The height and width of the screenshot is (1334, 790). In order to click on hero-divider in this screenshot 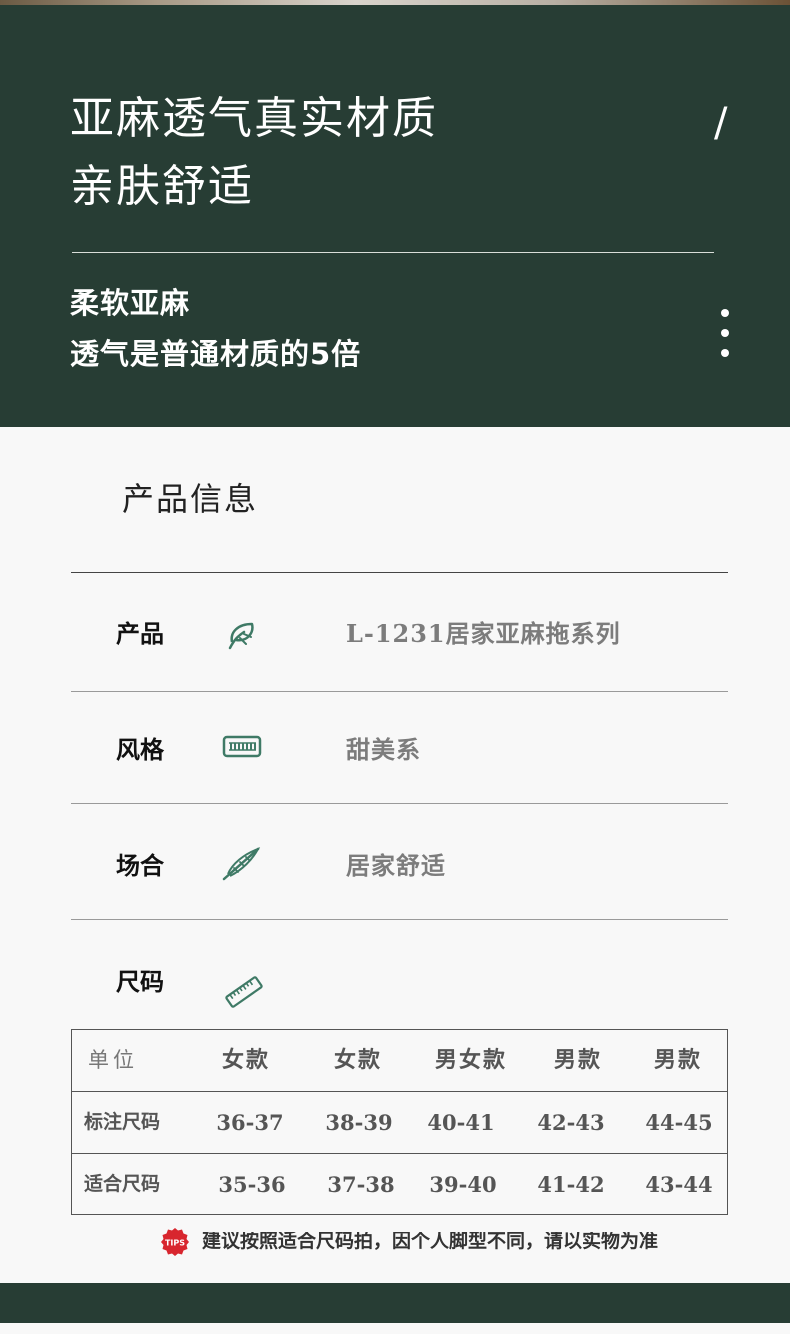, I will do `click(393, 252)`.